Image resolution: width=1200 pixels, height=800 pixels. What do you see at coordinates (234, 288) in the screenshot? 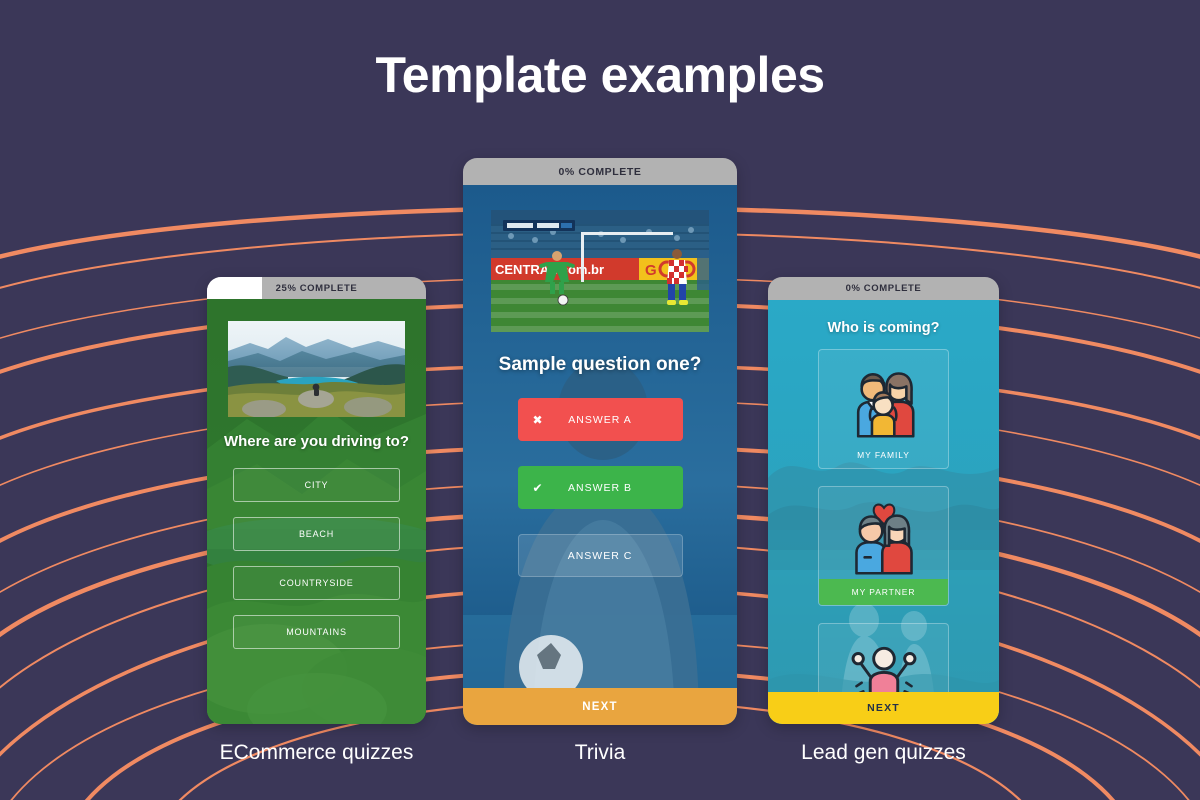
I see `progress-bar-fill` at bounding box center [234, 288].